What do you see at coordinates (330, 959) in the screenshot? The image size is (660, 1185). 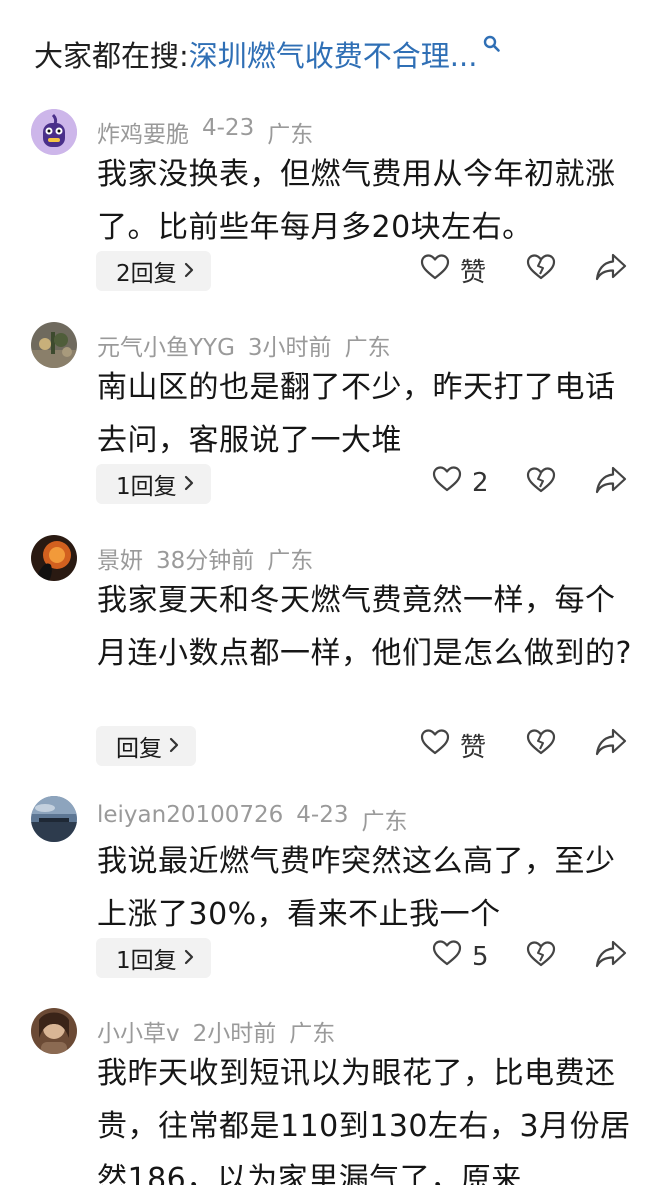 I see `comment-actions: 5` at bounding box center [330, 959].